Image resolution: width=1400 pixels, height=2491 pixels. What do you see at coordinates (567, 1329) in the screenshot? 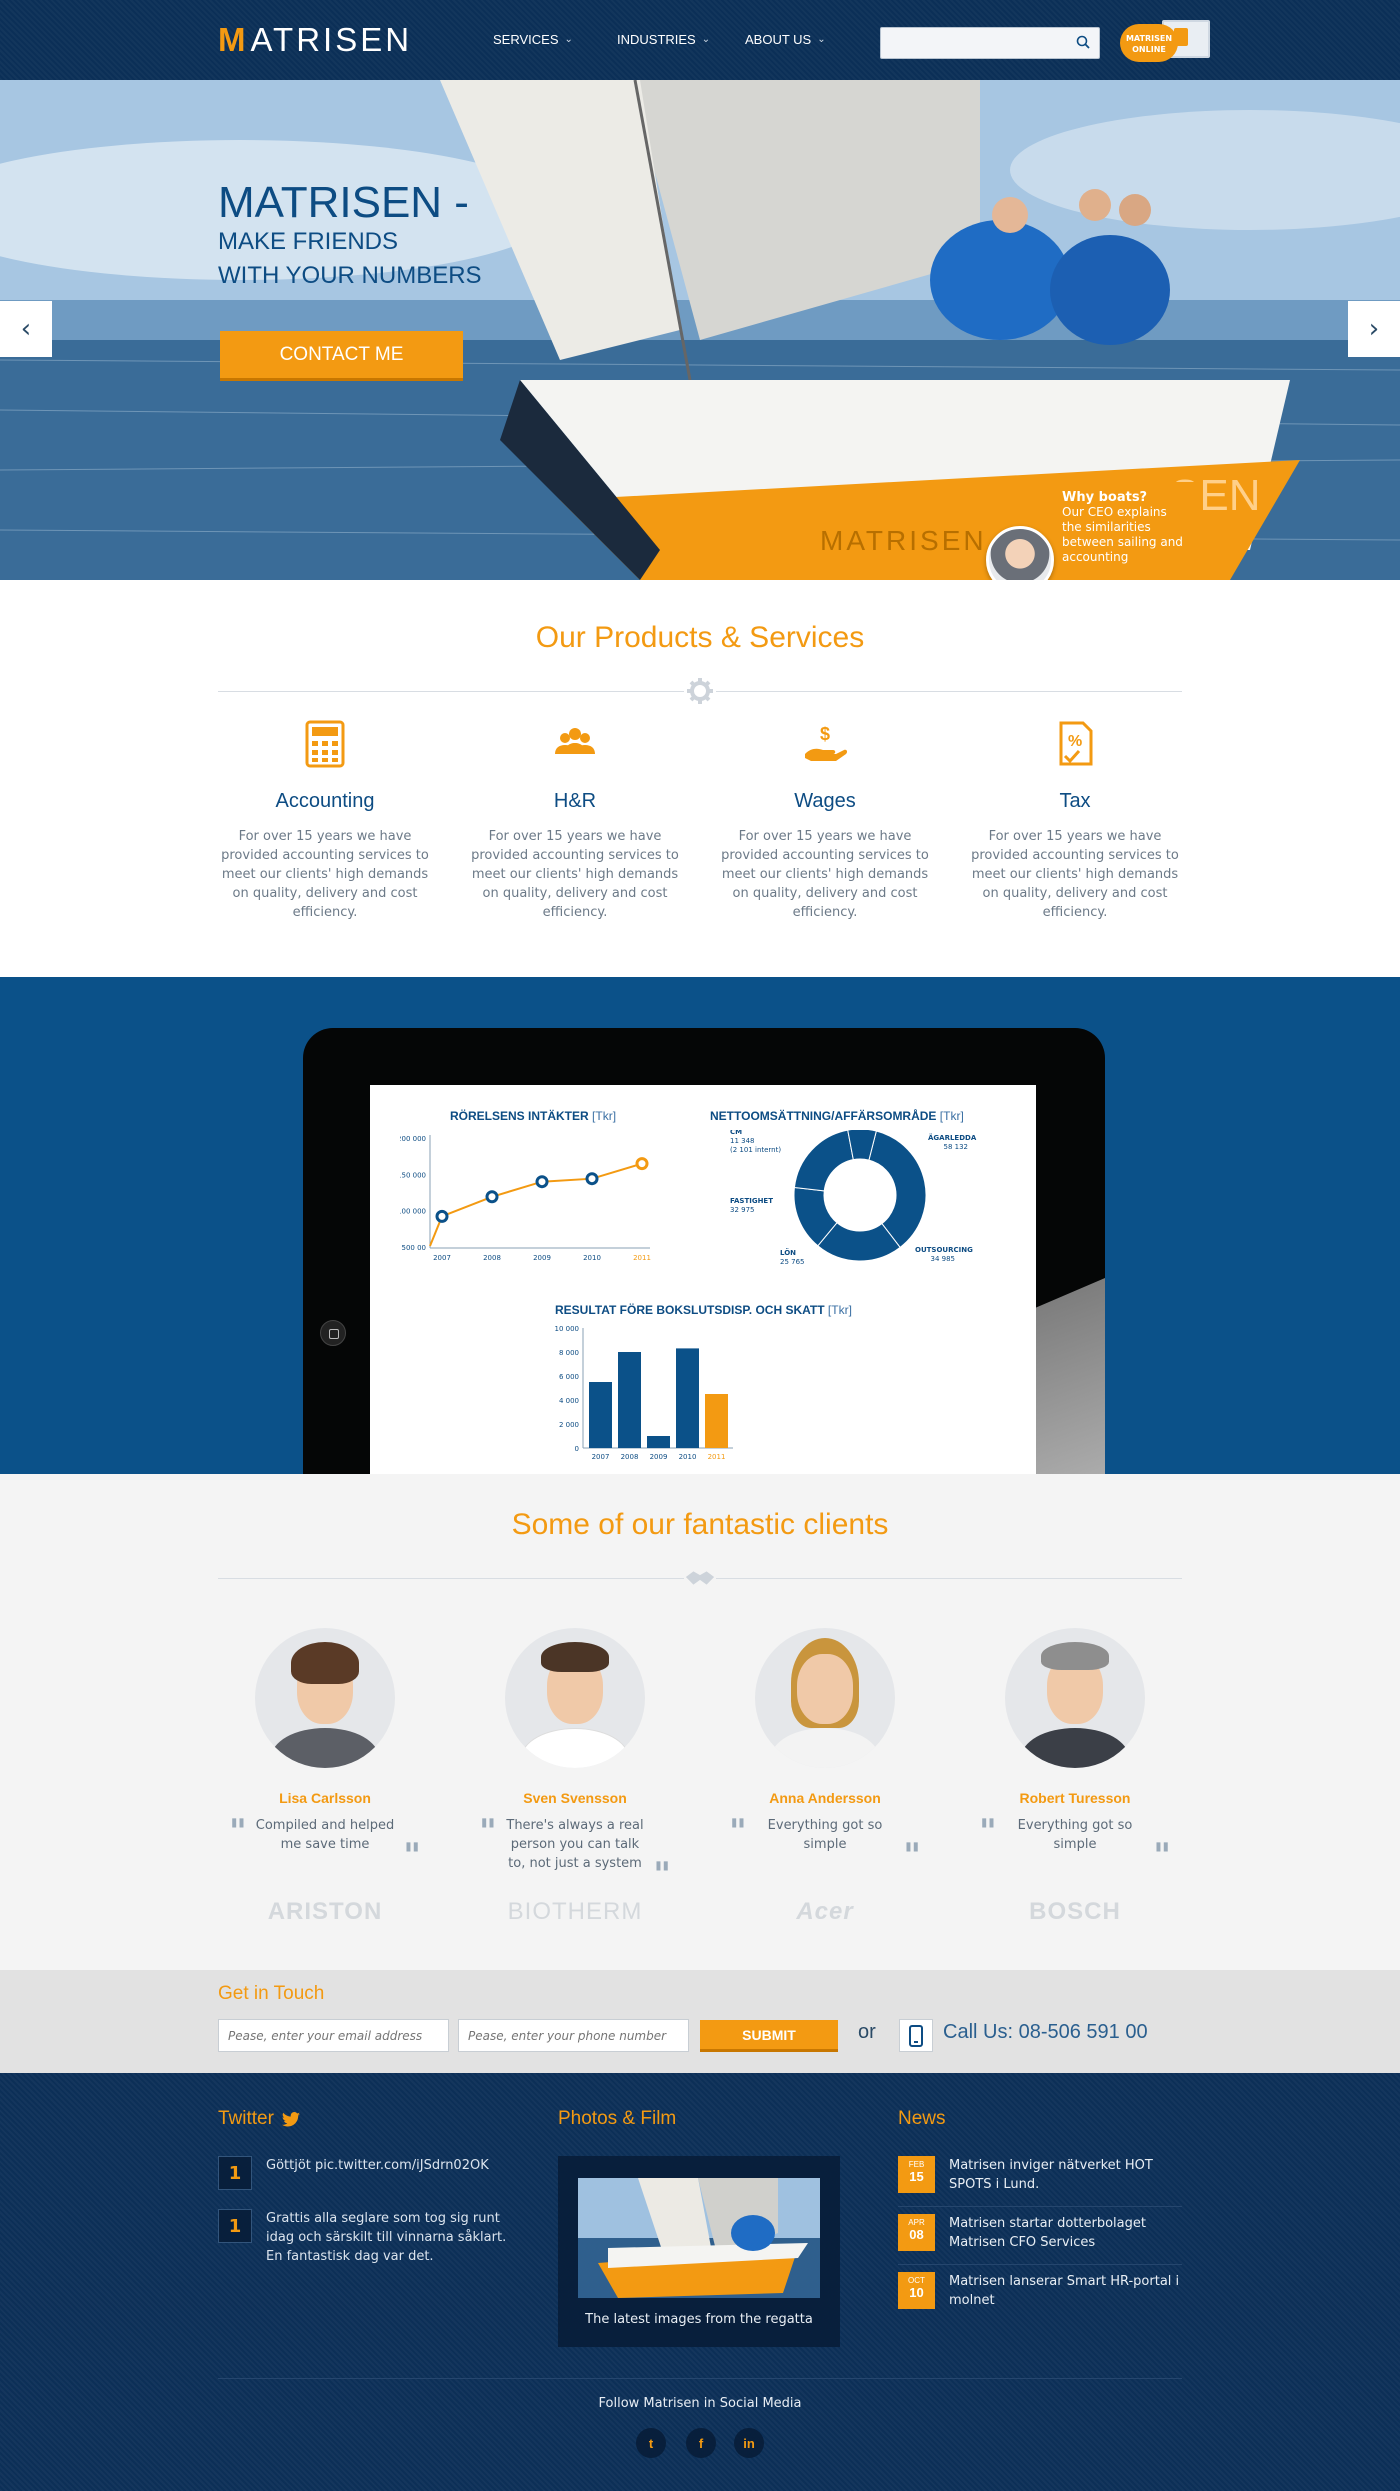
I see `y-tick-label: 10 000` at bounding box center [567, 1329].